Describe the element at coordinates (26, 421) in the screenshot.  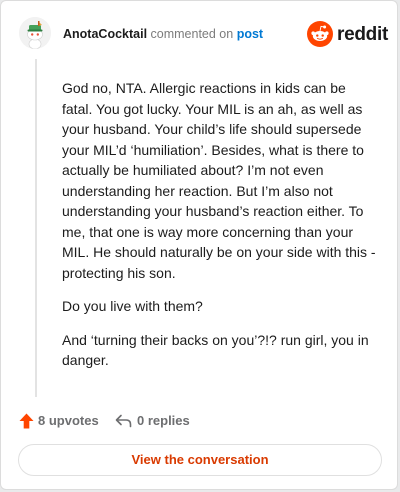
I see `upvote-arrow-icon` at that location.